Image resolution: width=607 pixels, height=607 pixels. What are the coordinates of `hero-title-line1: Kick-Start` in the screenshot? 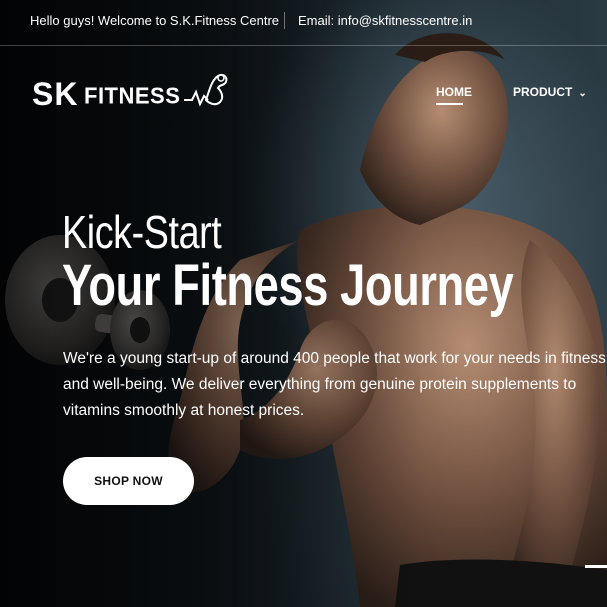 It's located at (142, 232).